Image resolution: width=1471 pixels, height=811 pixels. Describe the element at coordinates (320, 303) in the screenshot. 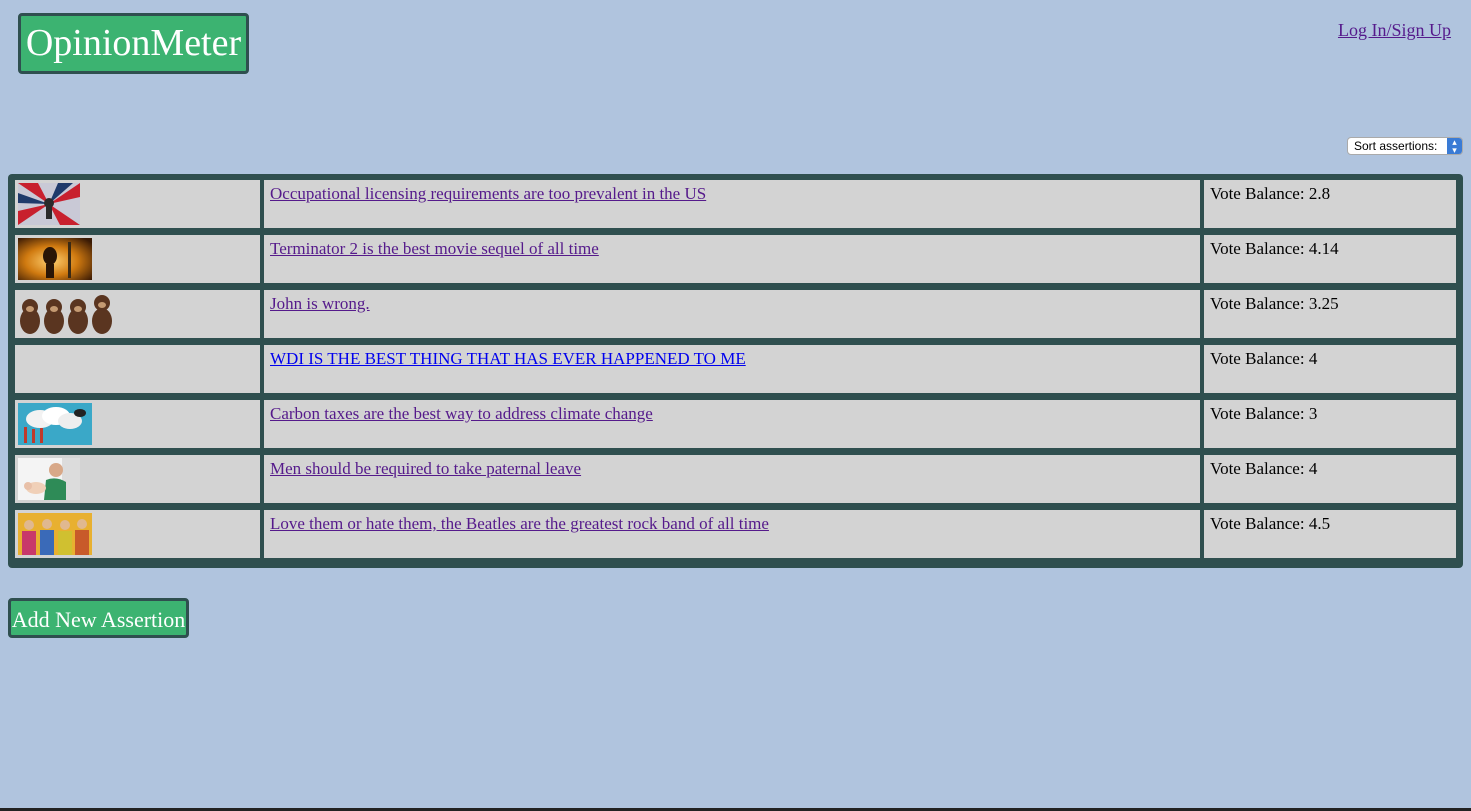

I see `assertion-link: John is wrong.` at that location.